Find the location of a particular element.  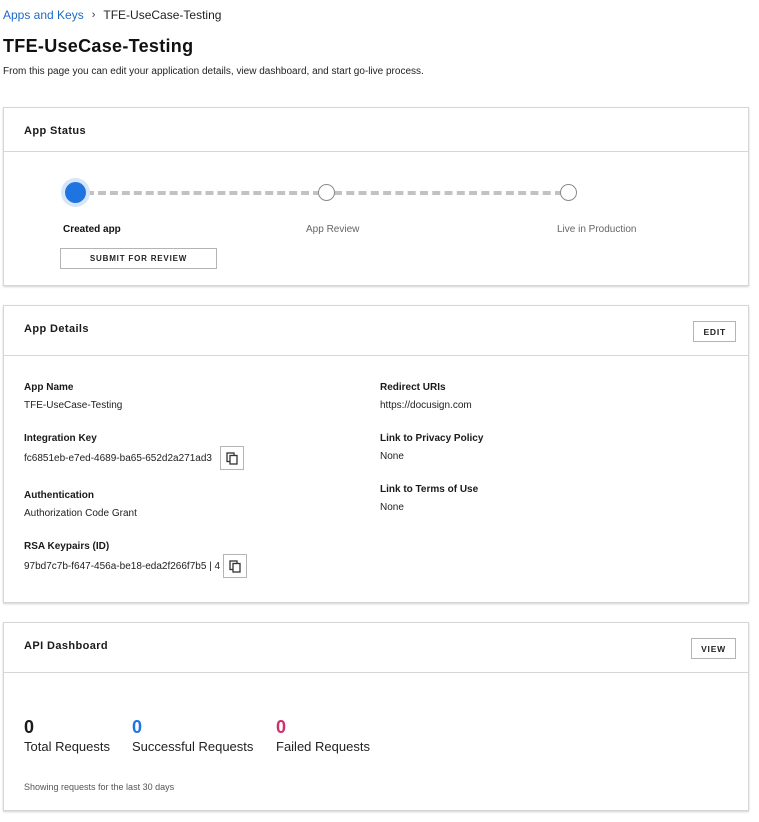

step-dot-review is located at coordinates (326, 192).